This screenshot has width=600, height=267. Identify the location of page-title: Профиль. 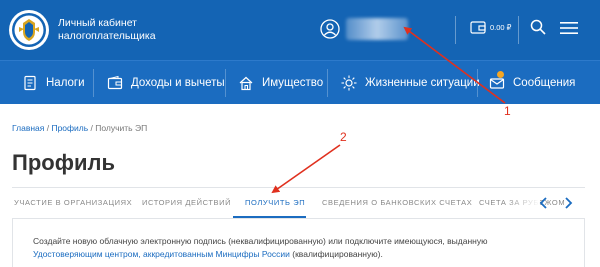
(63, 162).